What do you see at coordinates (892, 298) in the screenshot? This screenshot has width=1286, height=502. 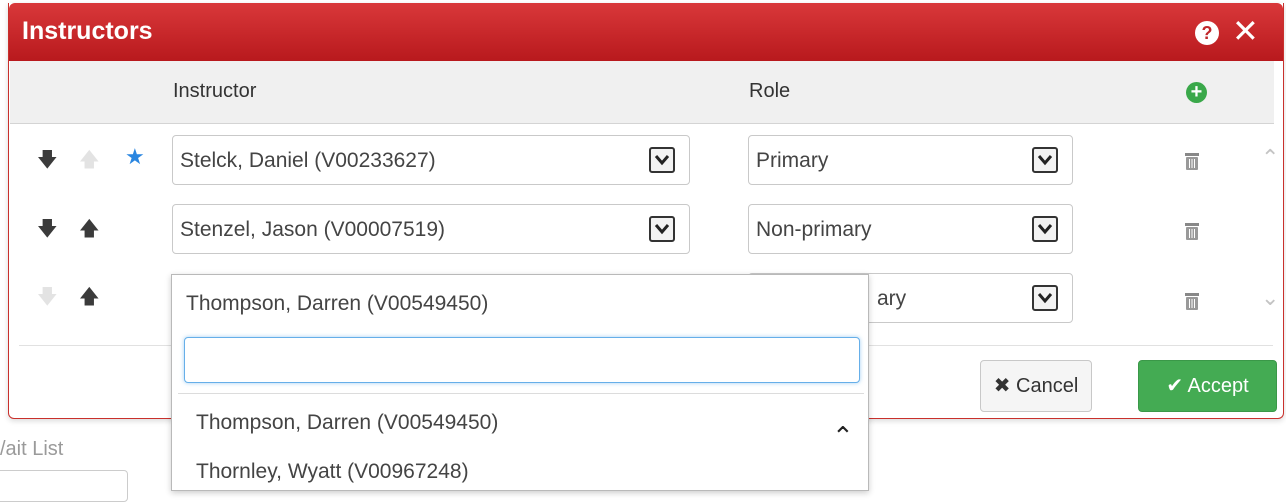 I see `role-select-value: ary` at bounding box center [892, 298].